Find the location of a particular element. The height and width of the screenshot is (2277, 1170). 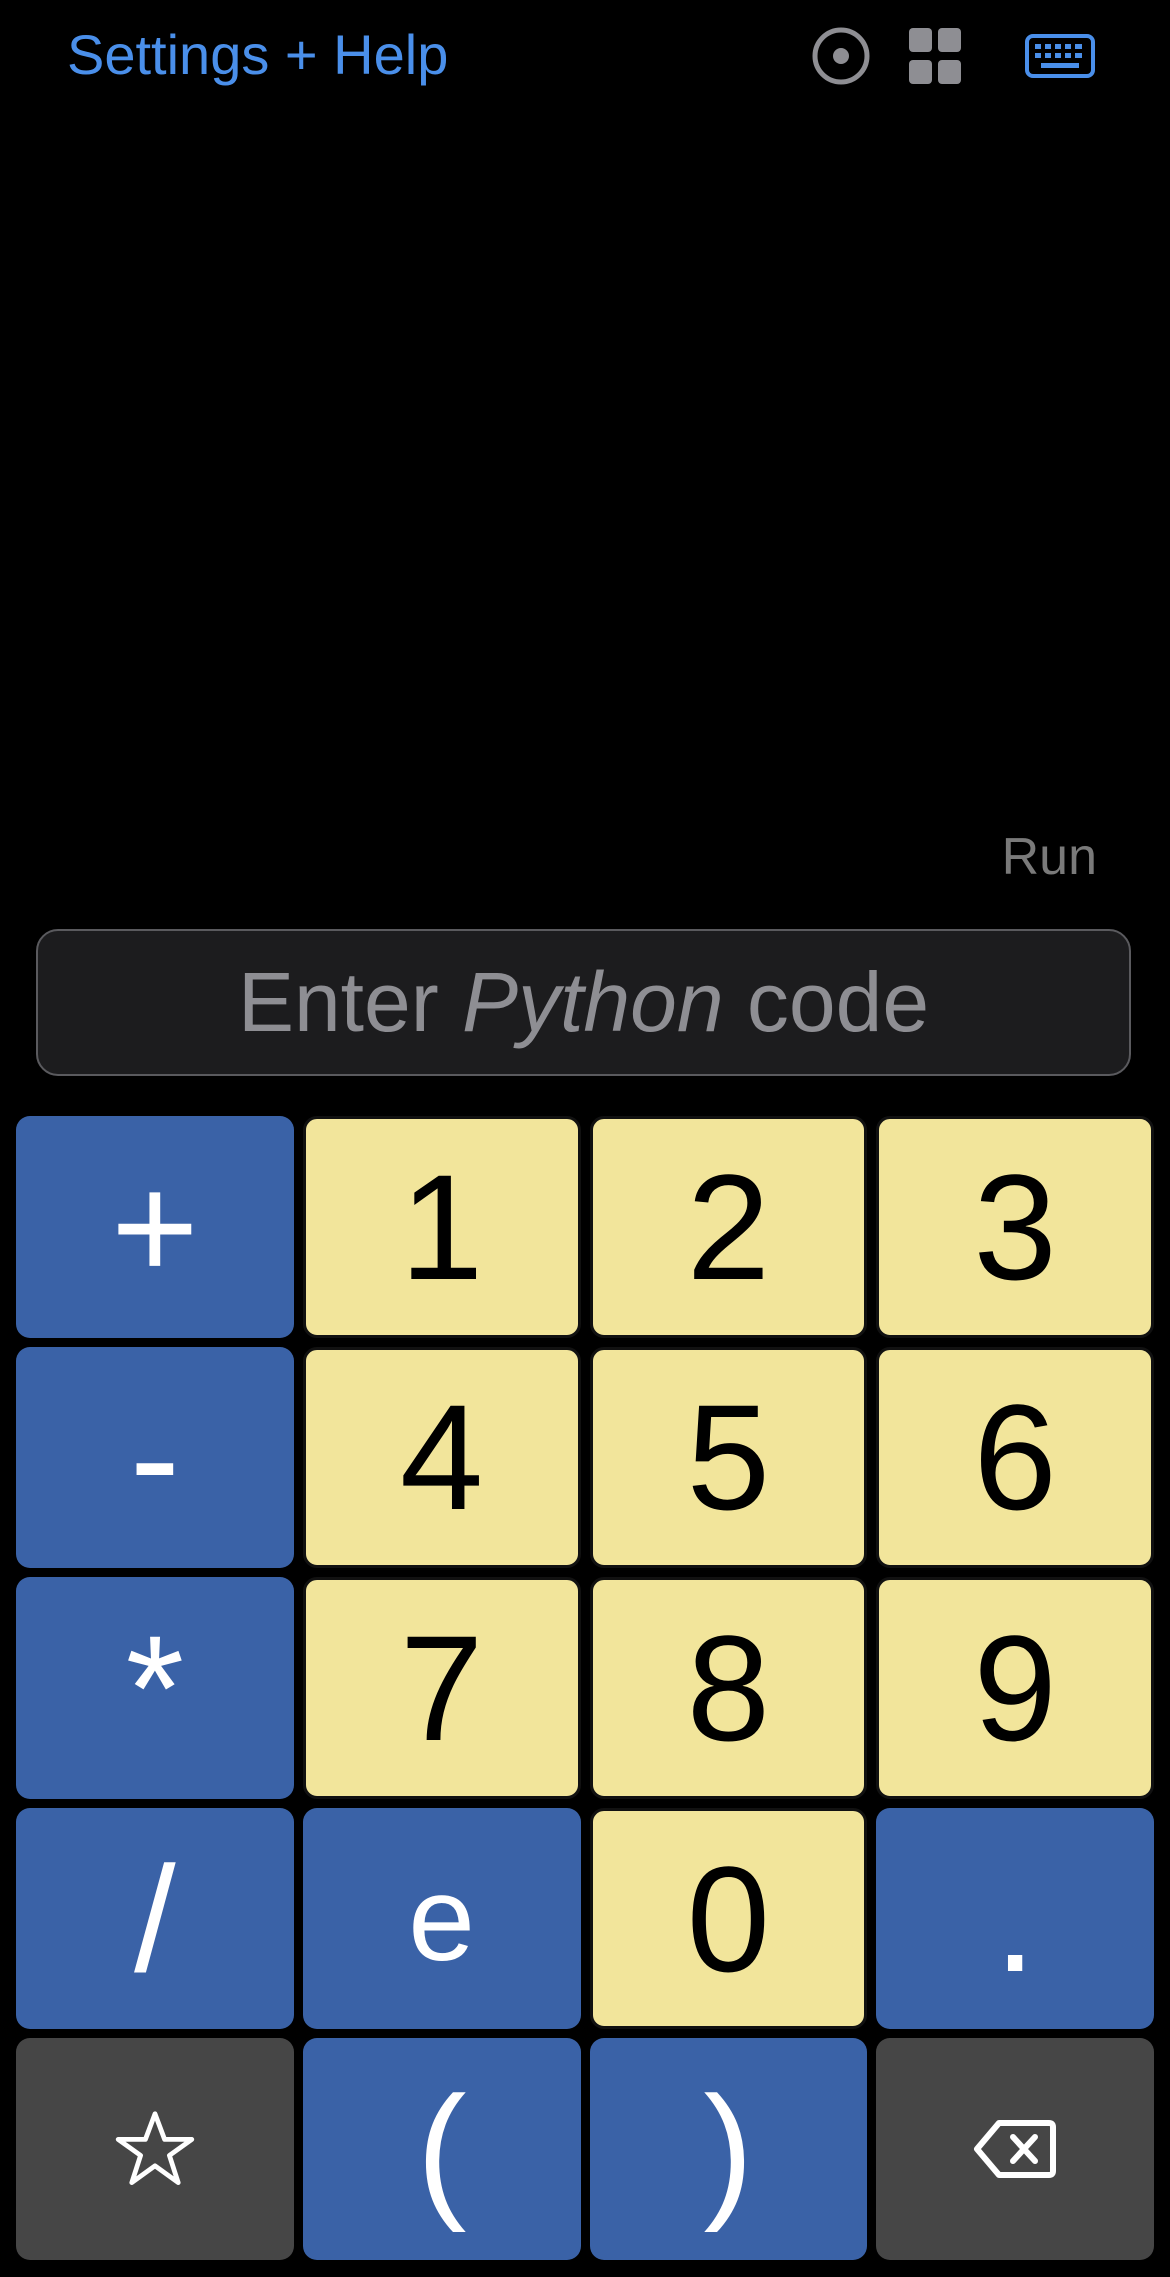

top-bar: Settings + Help is located at coordinates (585, 55).